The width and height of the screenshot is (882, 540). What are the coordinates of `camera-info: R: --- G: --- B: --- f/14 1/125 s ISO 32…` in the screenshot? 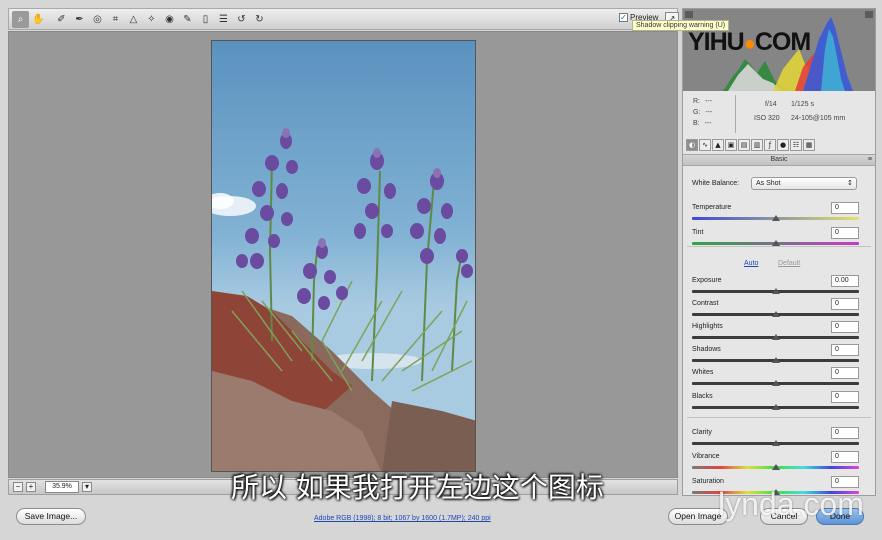 It's located at (779, 114).